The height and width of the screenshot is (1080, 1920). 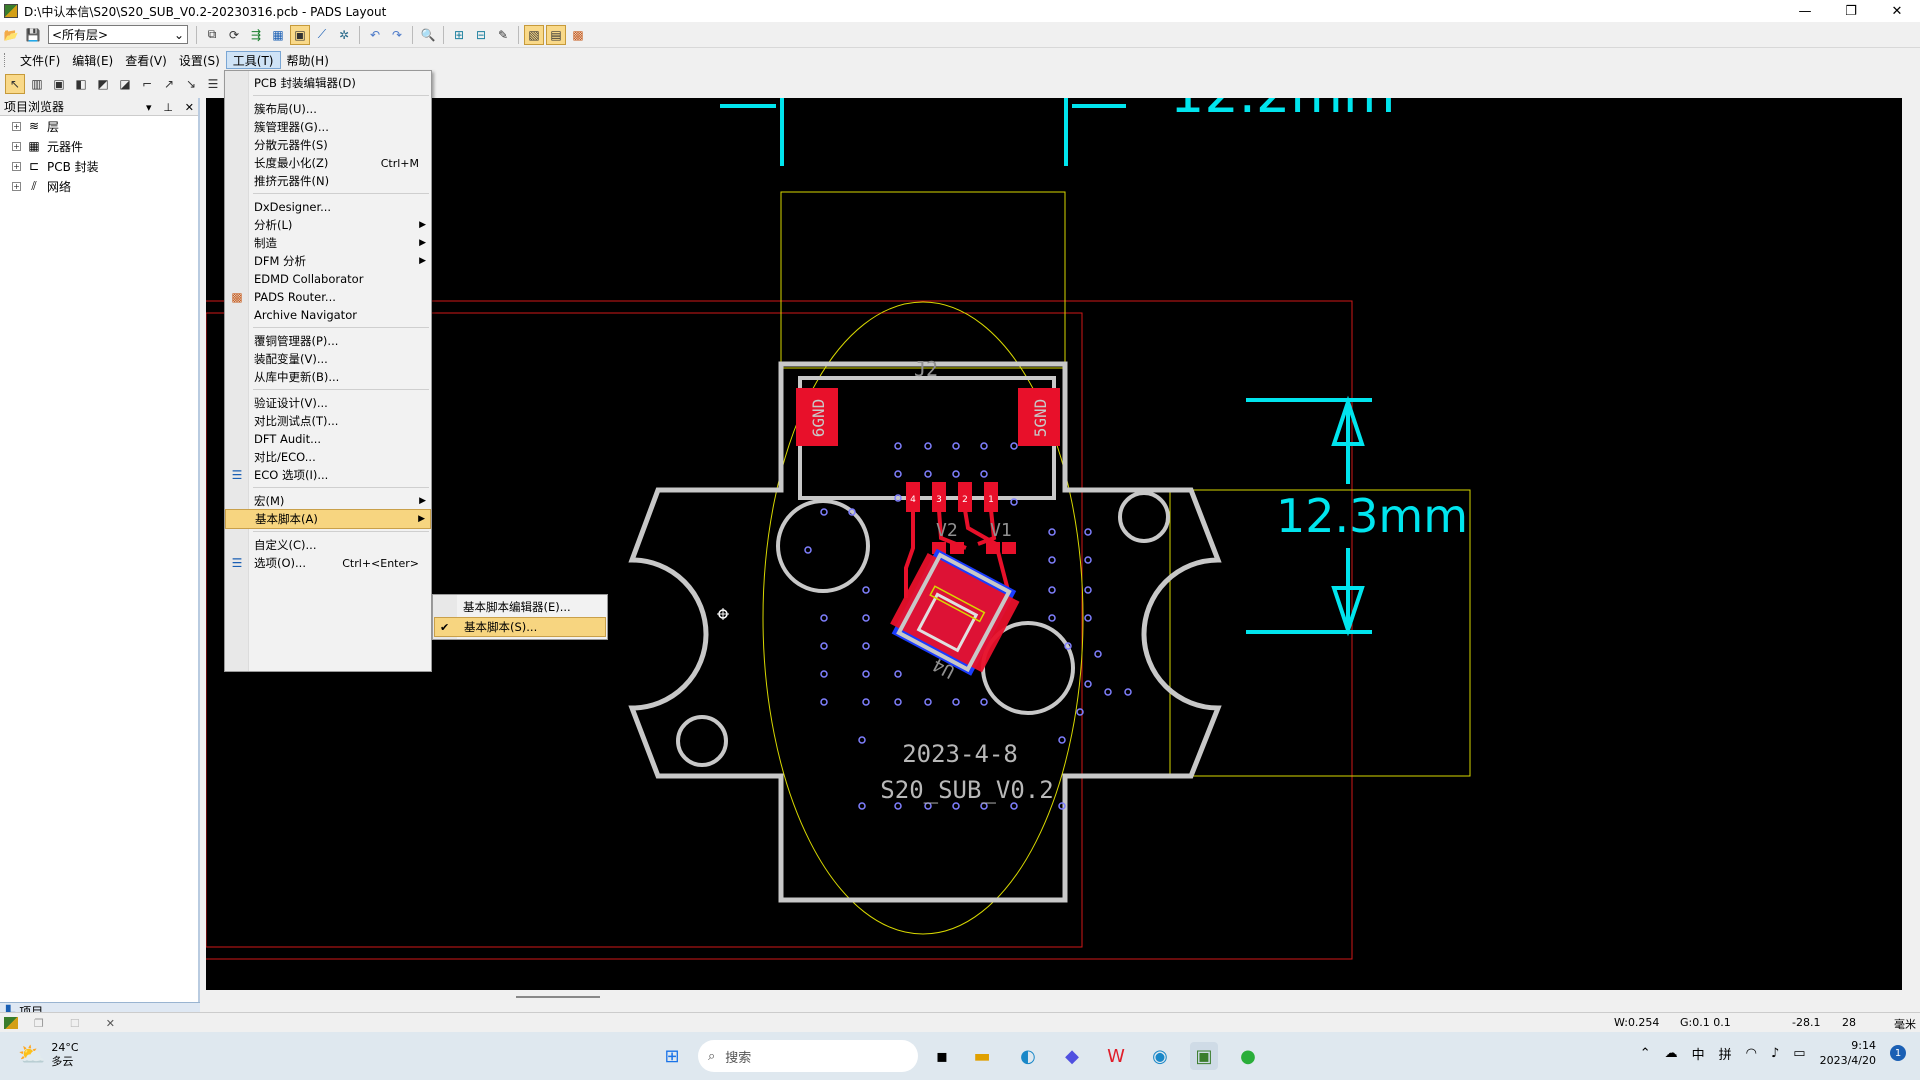 I want to click on menu-item-analysis: 分析(L) ▶, so click(x=328, y=225).